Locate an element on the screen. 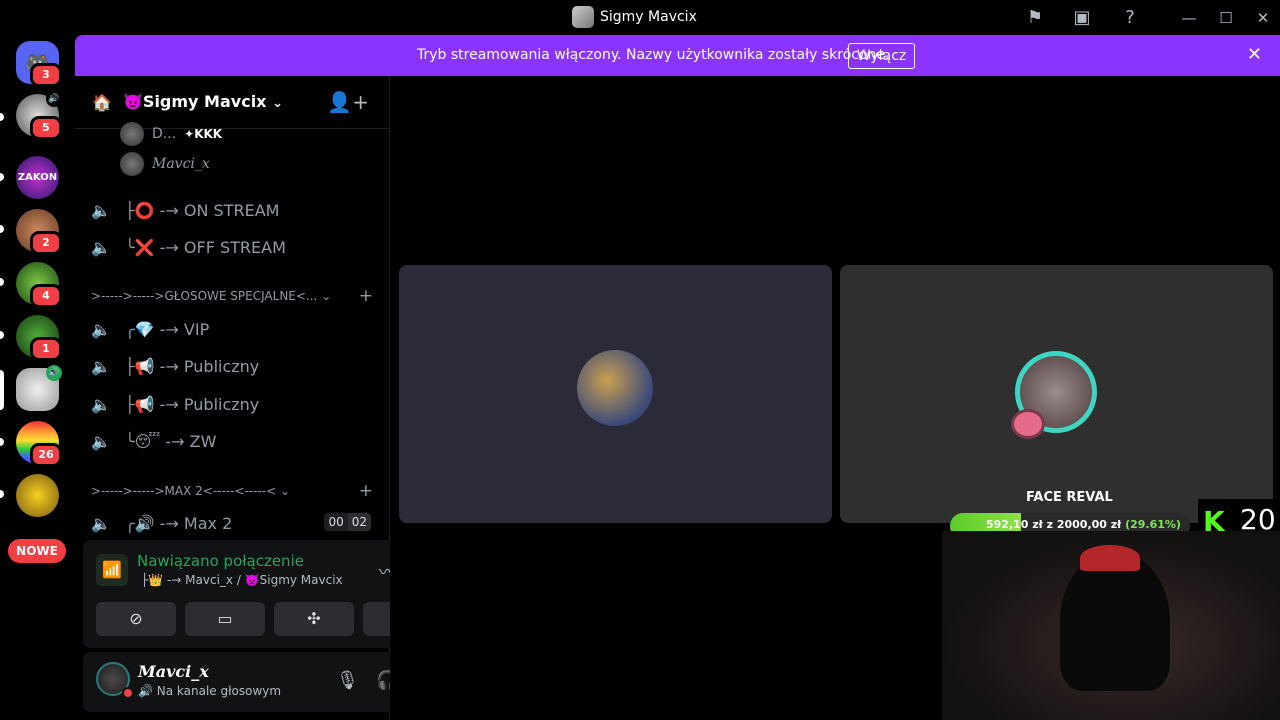  participant-tile is located at coordinates (615, 394).